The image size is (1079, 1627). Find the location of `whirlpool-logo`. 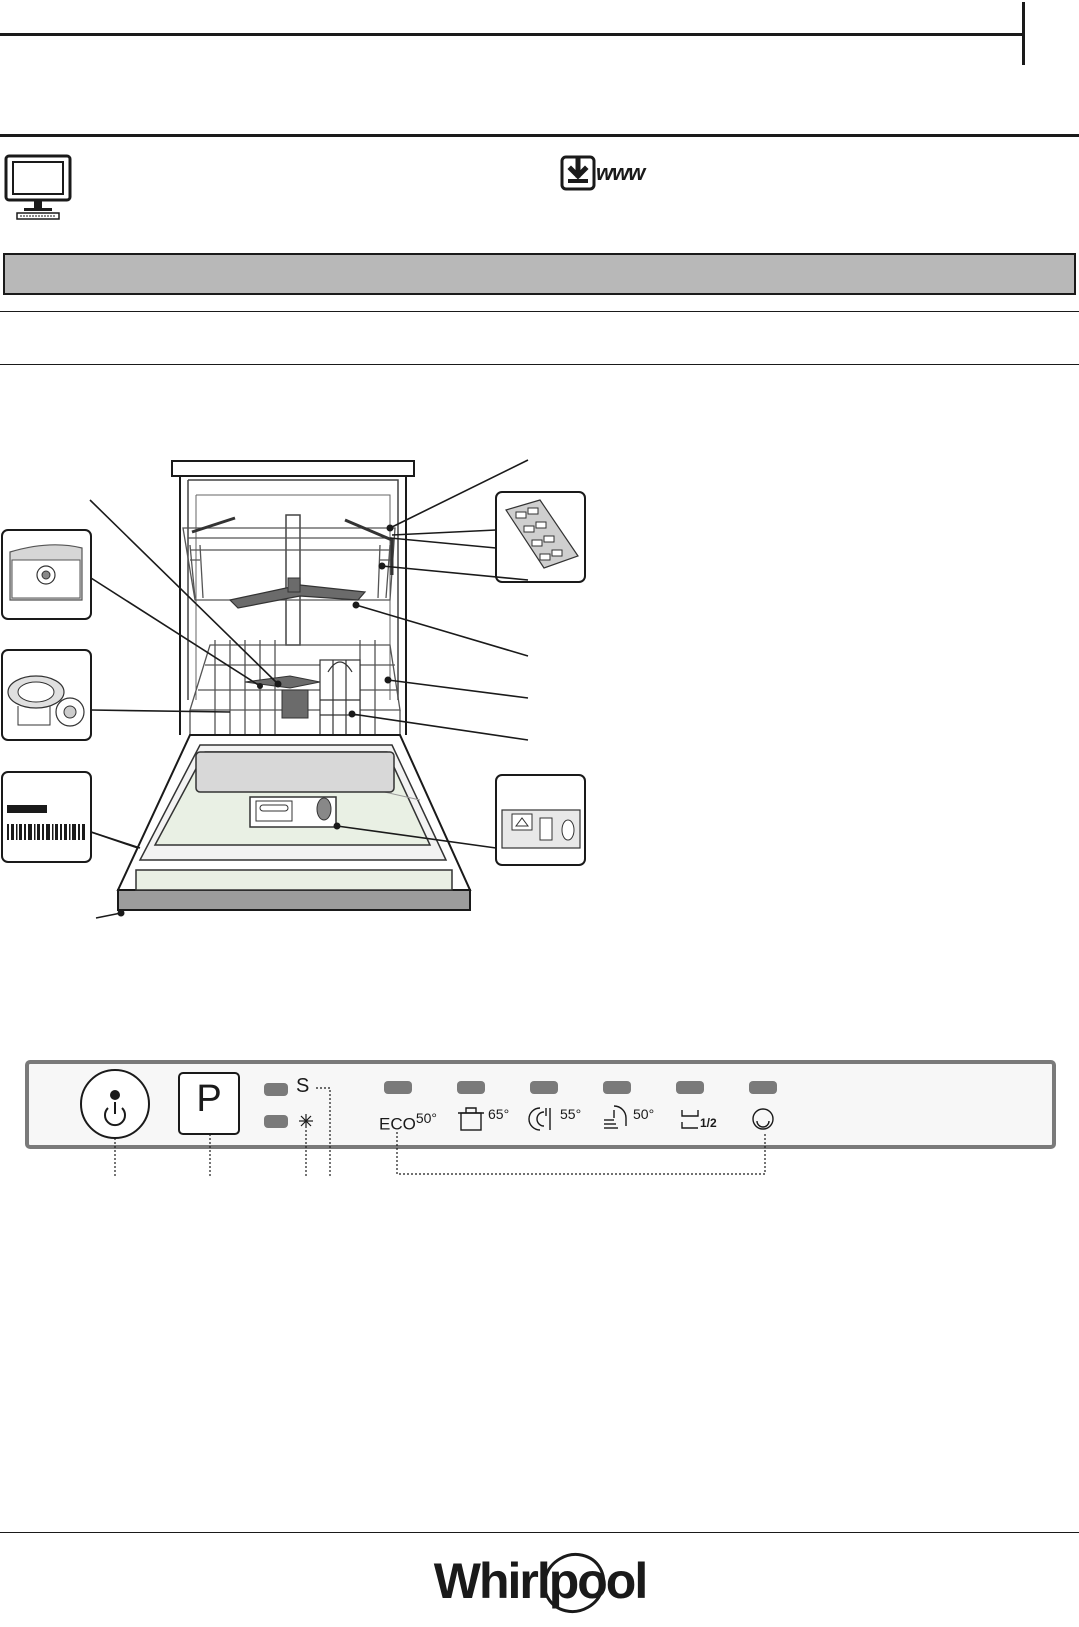

whirlpool-logo is located at coordinates (574, 1583).